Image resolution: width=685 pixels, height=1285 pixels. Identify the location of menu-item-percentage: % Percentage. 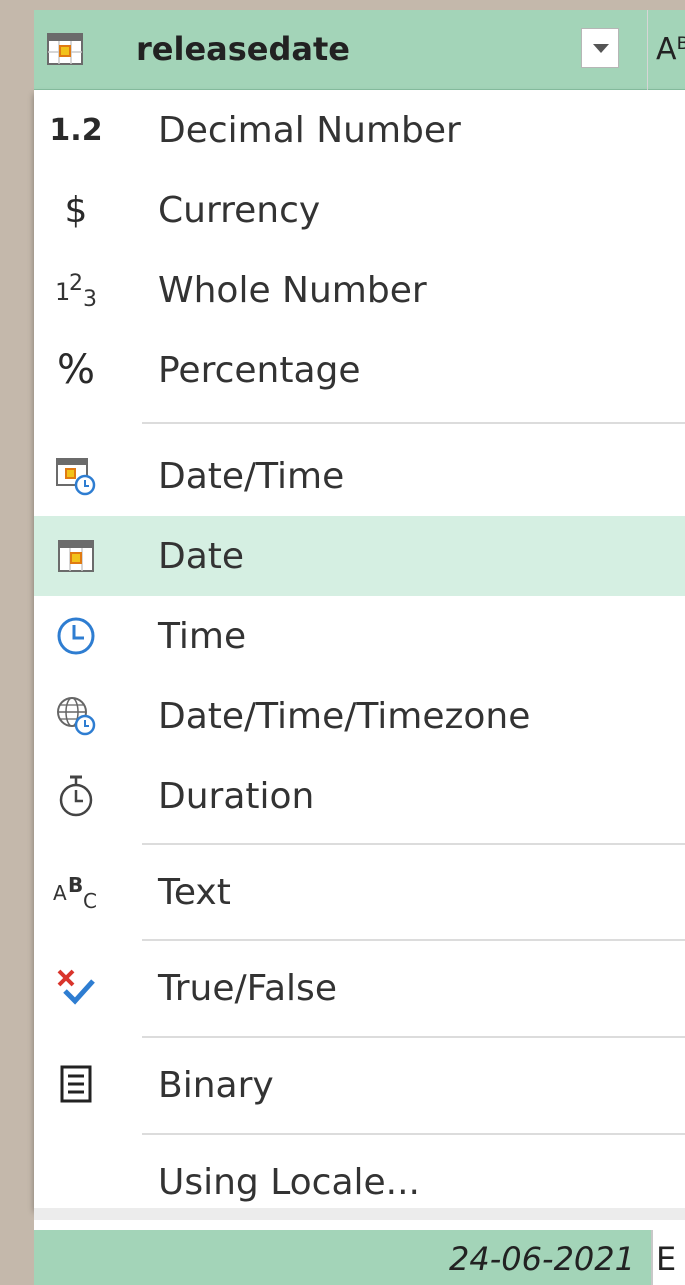
(359, 370).